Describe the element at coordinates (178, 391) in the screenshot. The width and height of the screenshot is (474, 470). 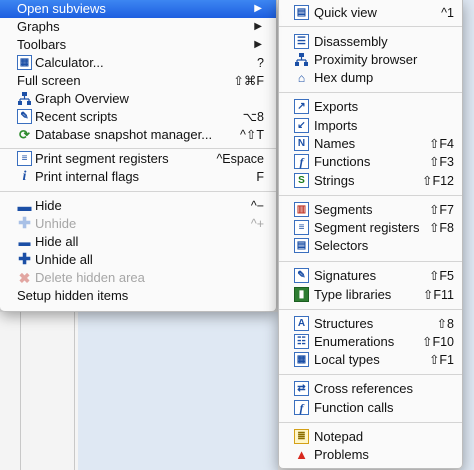
I see `background-view` at that location.